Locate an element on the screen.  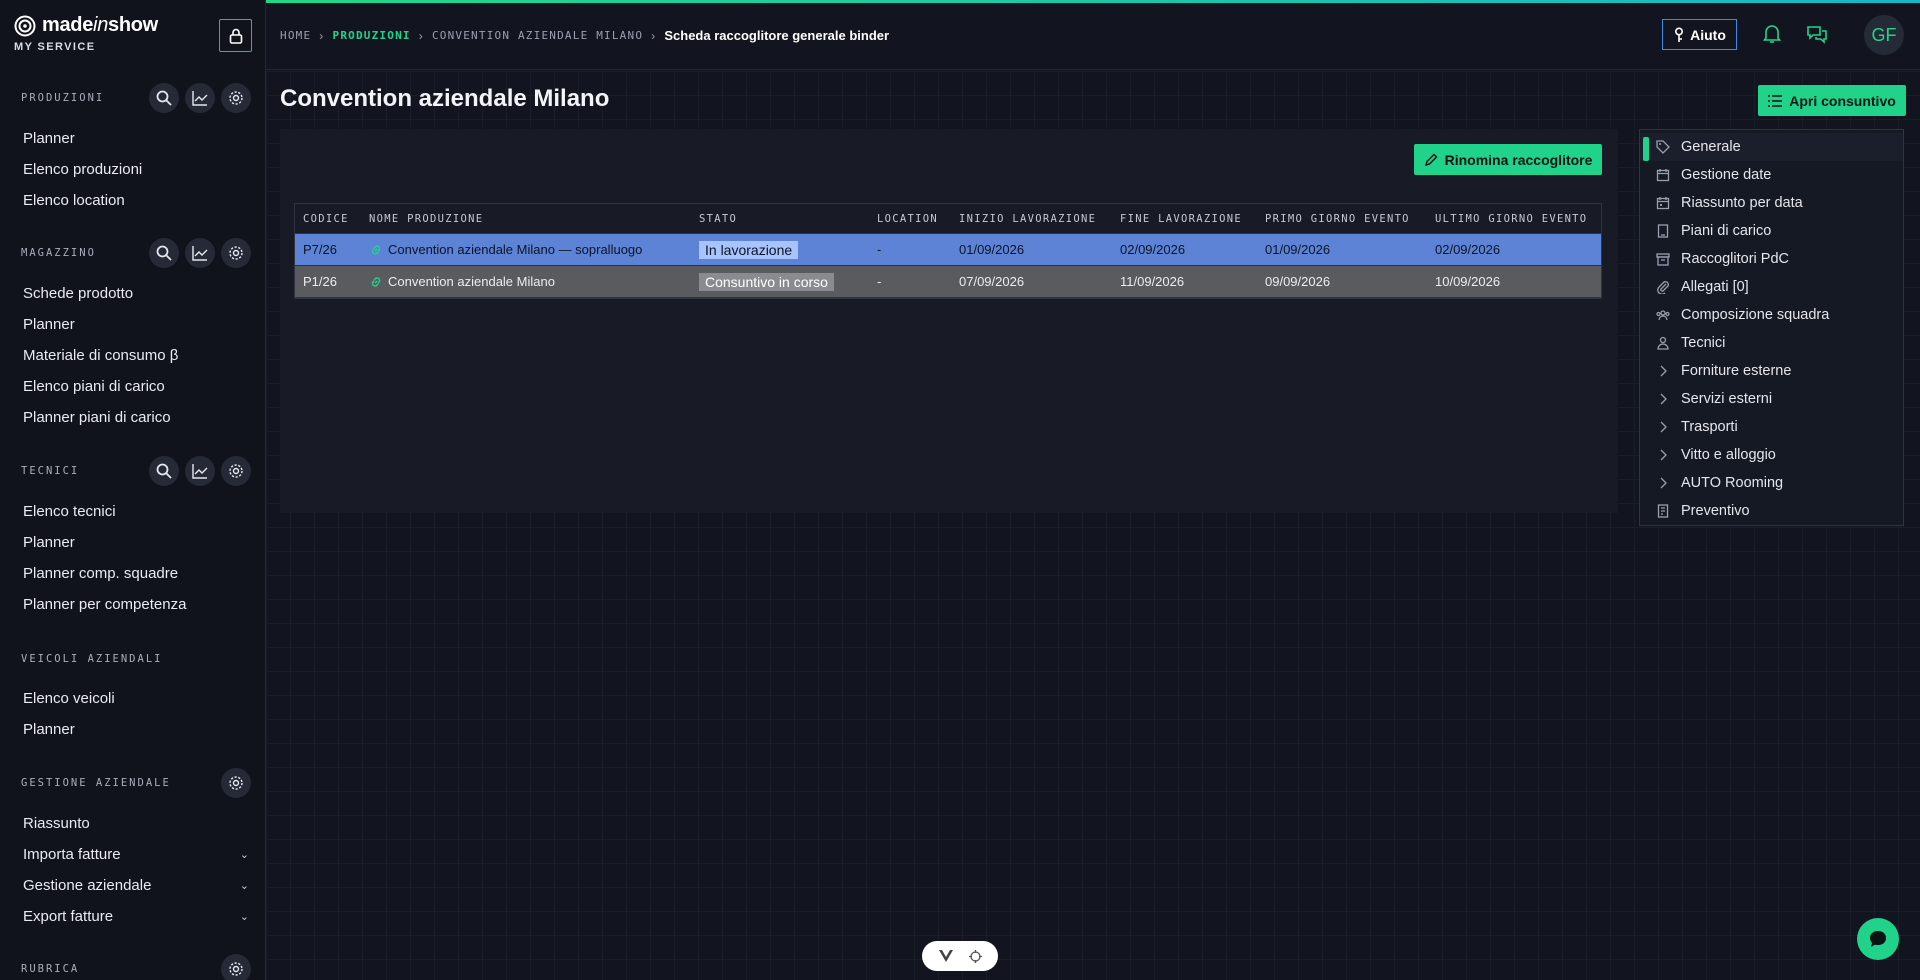
paperclip-icon is located at coordinates (1663, 287).